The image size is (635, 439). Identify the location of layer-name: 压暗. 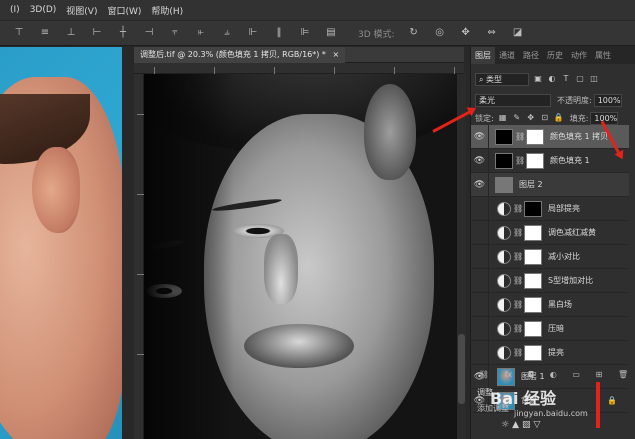
(556, 328).